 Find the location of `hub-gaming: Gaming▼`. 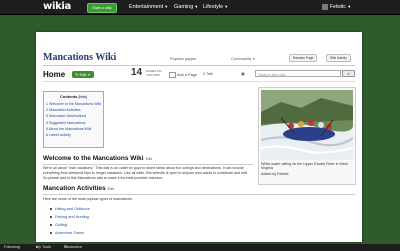

hub-gaming: Gaming▼ is located at coordinates (186, 7).